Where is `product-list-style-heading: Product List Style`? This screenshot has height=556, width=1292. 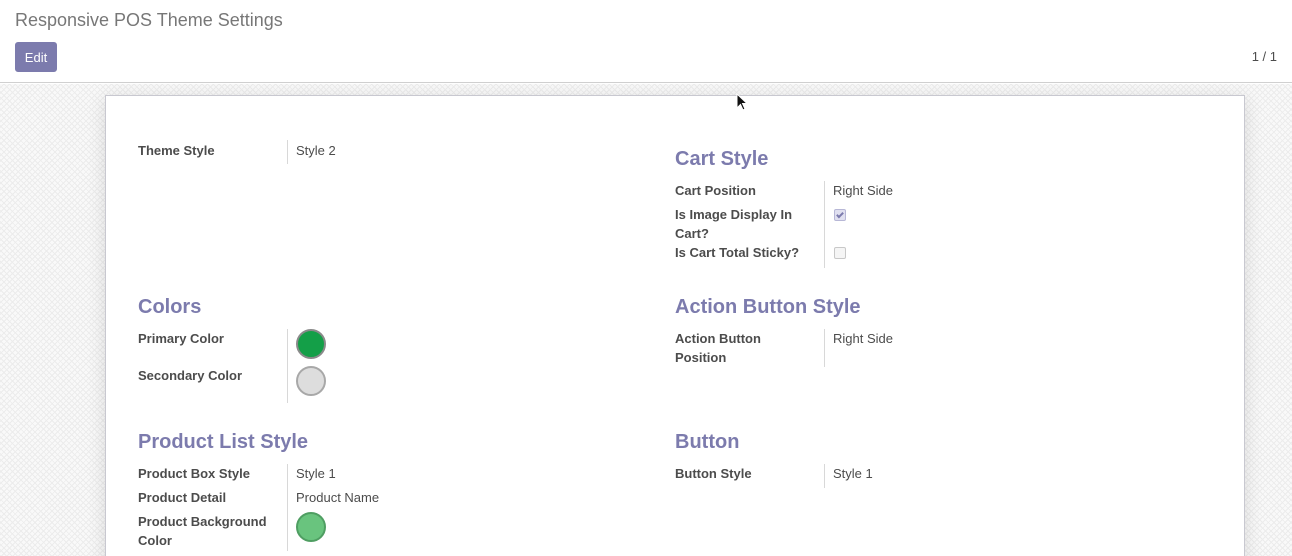
product-list-style-heading: Product List Style is located at coordinates (223, 442).